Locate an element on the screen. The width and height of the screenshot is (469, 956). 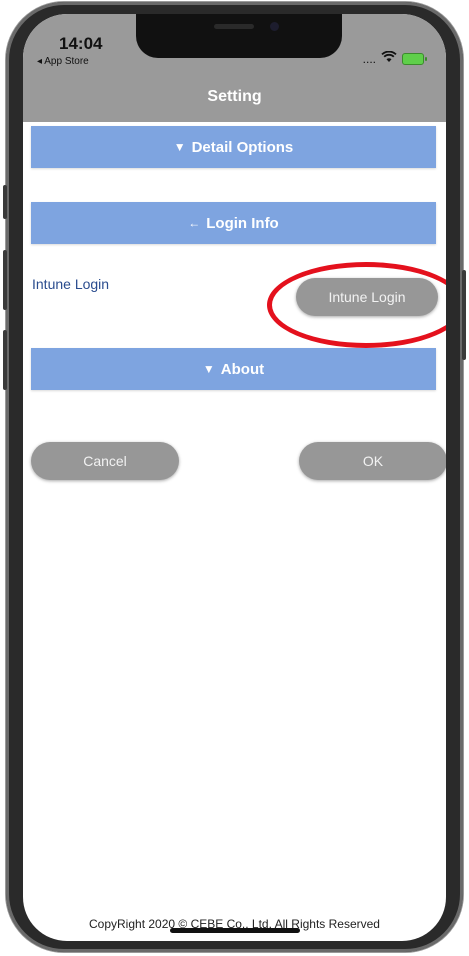
section-login-info-label: Login Info is located at coordinates (242, 223).